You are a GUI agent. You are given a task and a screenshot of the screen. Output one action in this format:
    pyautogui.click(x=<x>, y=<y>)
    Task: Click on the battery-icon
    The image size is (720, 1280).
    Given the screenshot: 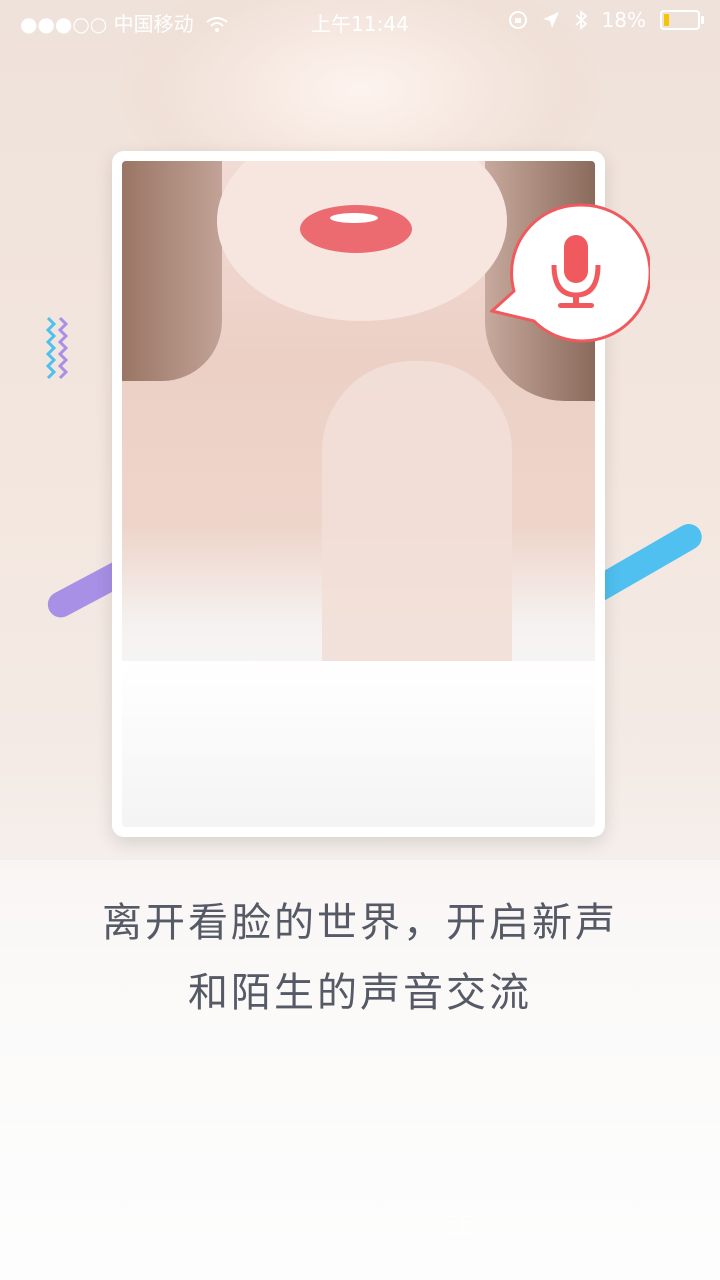 What is the action you would take?
    pyautogui.click(x=682, y=20)
    